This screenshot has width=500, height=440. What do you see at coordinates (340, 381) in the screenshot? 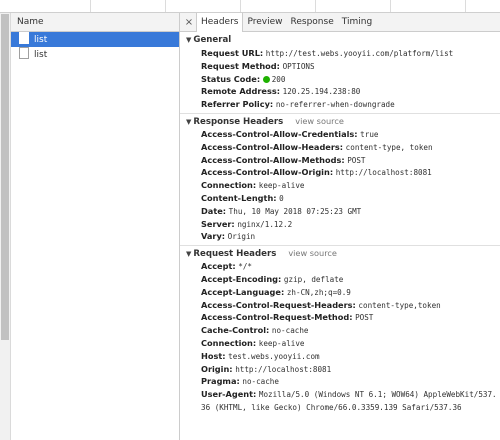
I see `header-row: Pragma: no-cache` at bounding box center [340, 381].